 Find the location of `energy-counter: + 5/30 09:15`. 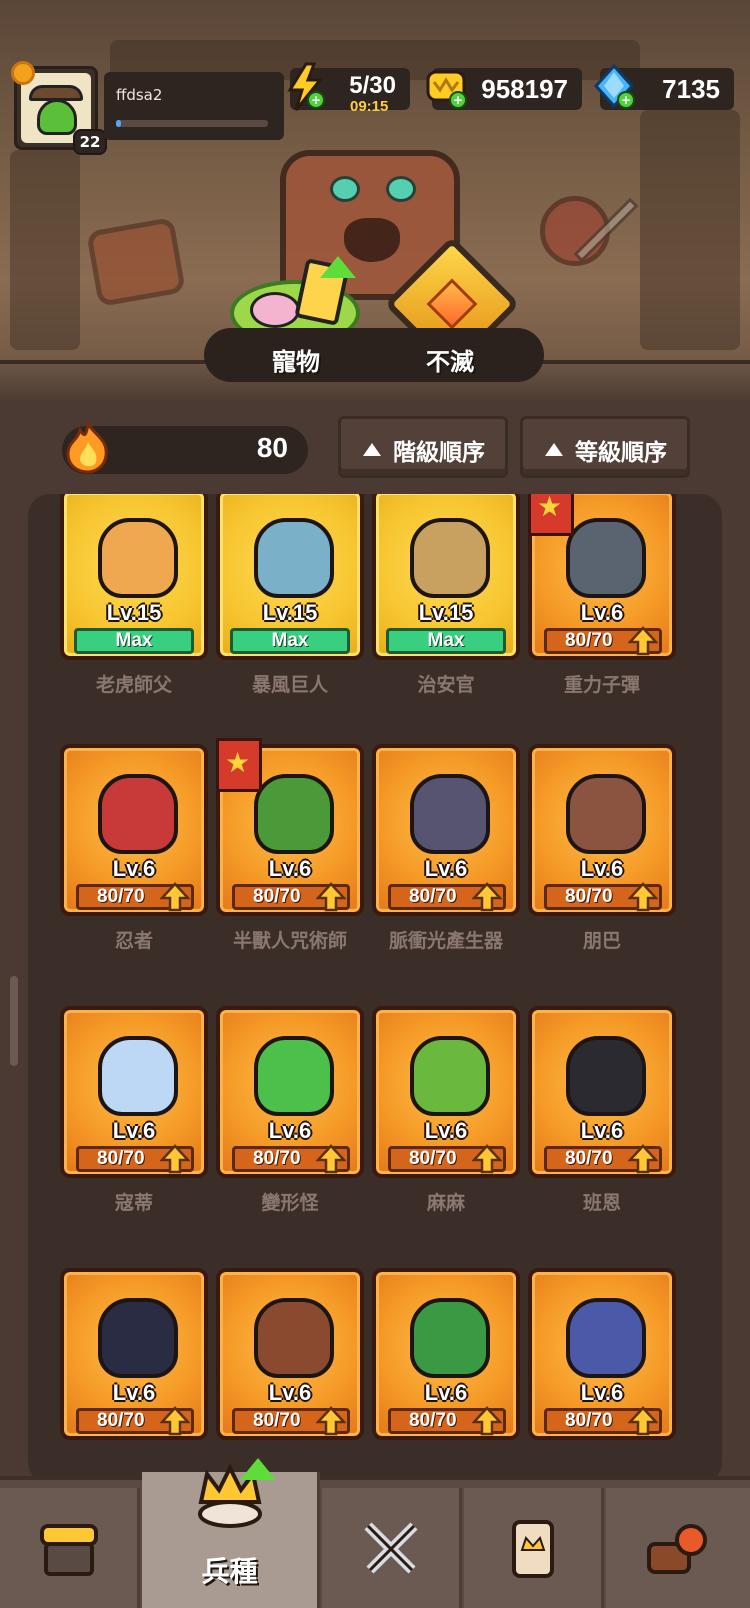

energy-counter: + 5/30 09:15 is located at coordinates (348, 88).